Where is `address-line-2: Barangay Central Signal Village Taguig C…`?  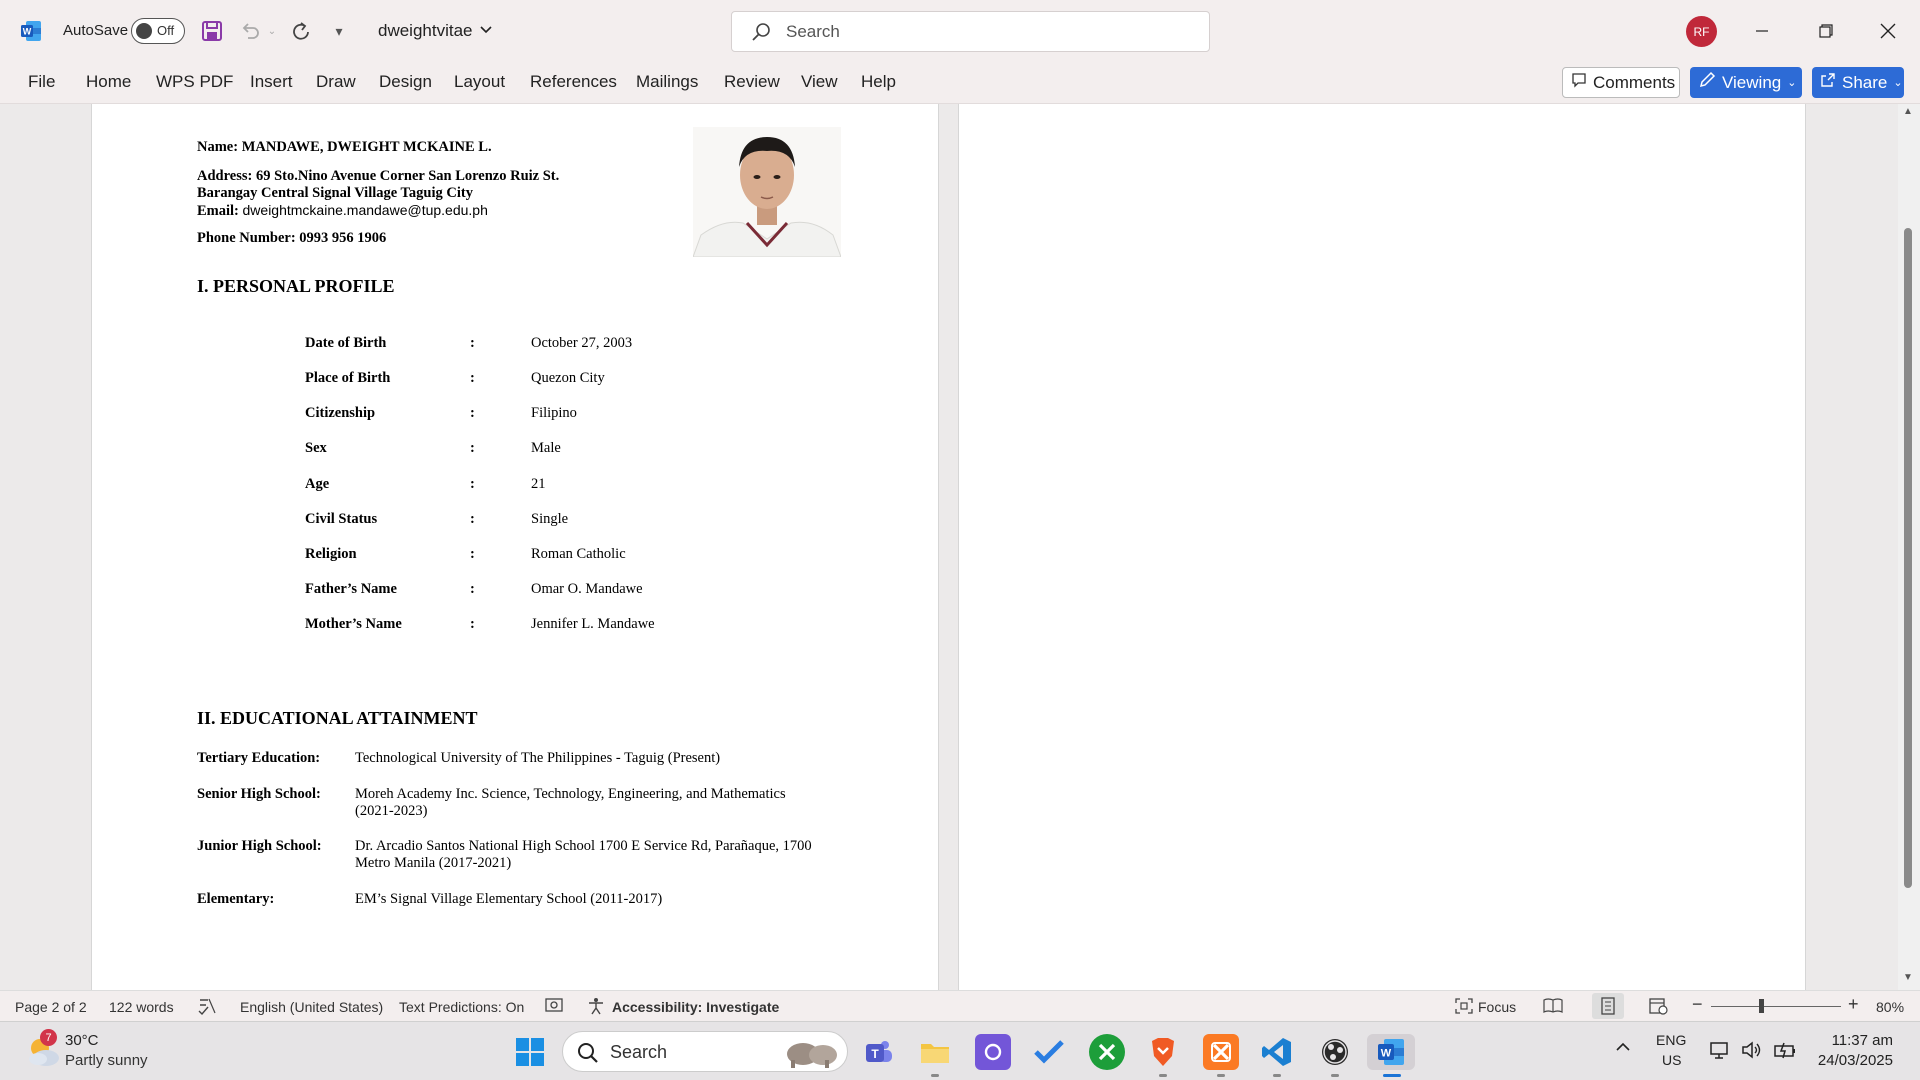
address-line-2: Barangay Central Signal Village Taguig C… is located at coordinates (335, 193).